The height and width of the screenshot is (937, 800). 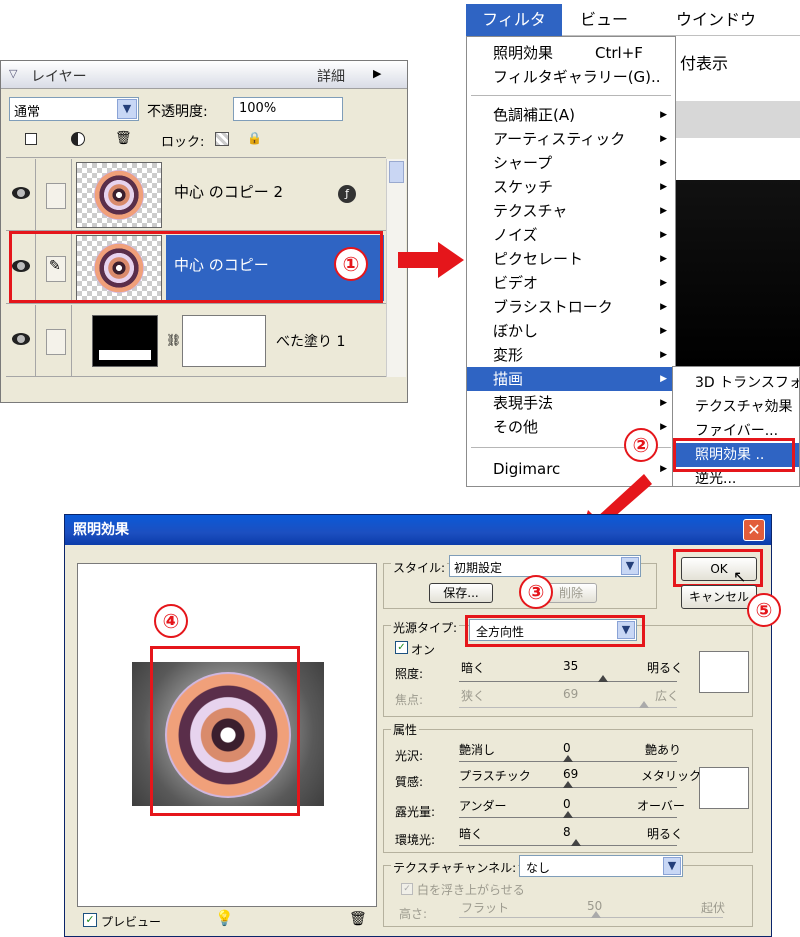 What do you see at coordinates (571, 283) in the screenshot?
I see `menu-item-video: ビデオ ▶` at bounding box center [571, 283].